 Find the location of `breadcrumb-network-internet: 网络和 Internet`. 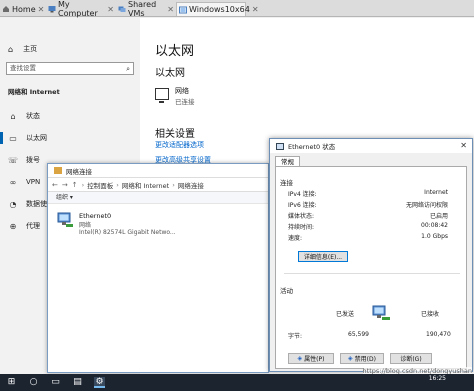

breadcrumb-network-internet: 网络和 Internet is located at coordinates (145, 185).